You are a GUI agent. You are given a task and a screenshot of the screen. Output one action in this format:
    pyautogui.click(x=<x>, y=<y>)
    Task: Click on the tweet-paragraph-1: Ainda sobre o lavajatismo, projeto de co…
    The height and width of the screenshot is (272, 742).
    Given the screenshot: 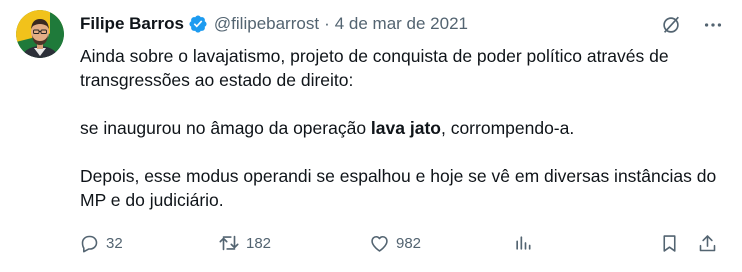 What is the action you would take?
    pyautogui.click(x=374, y=68)
    